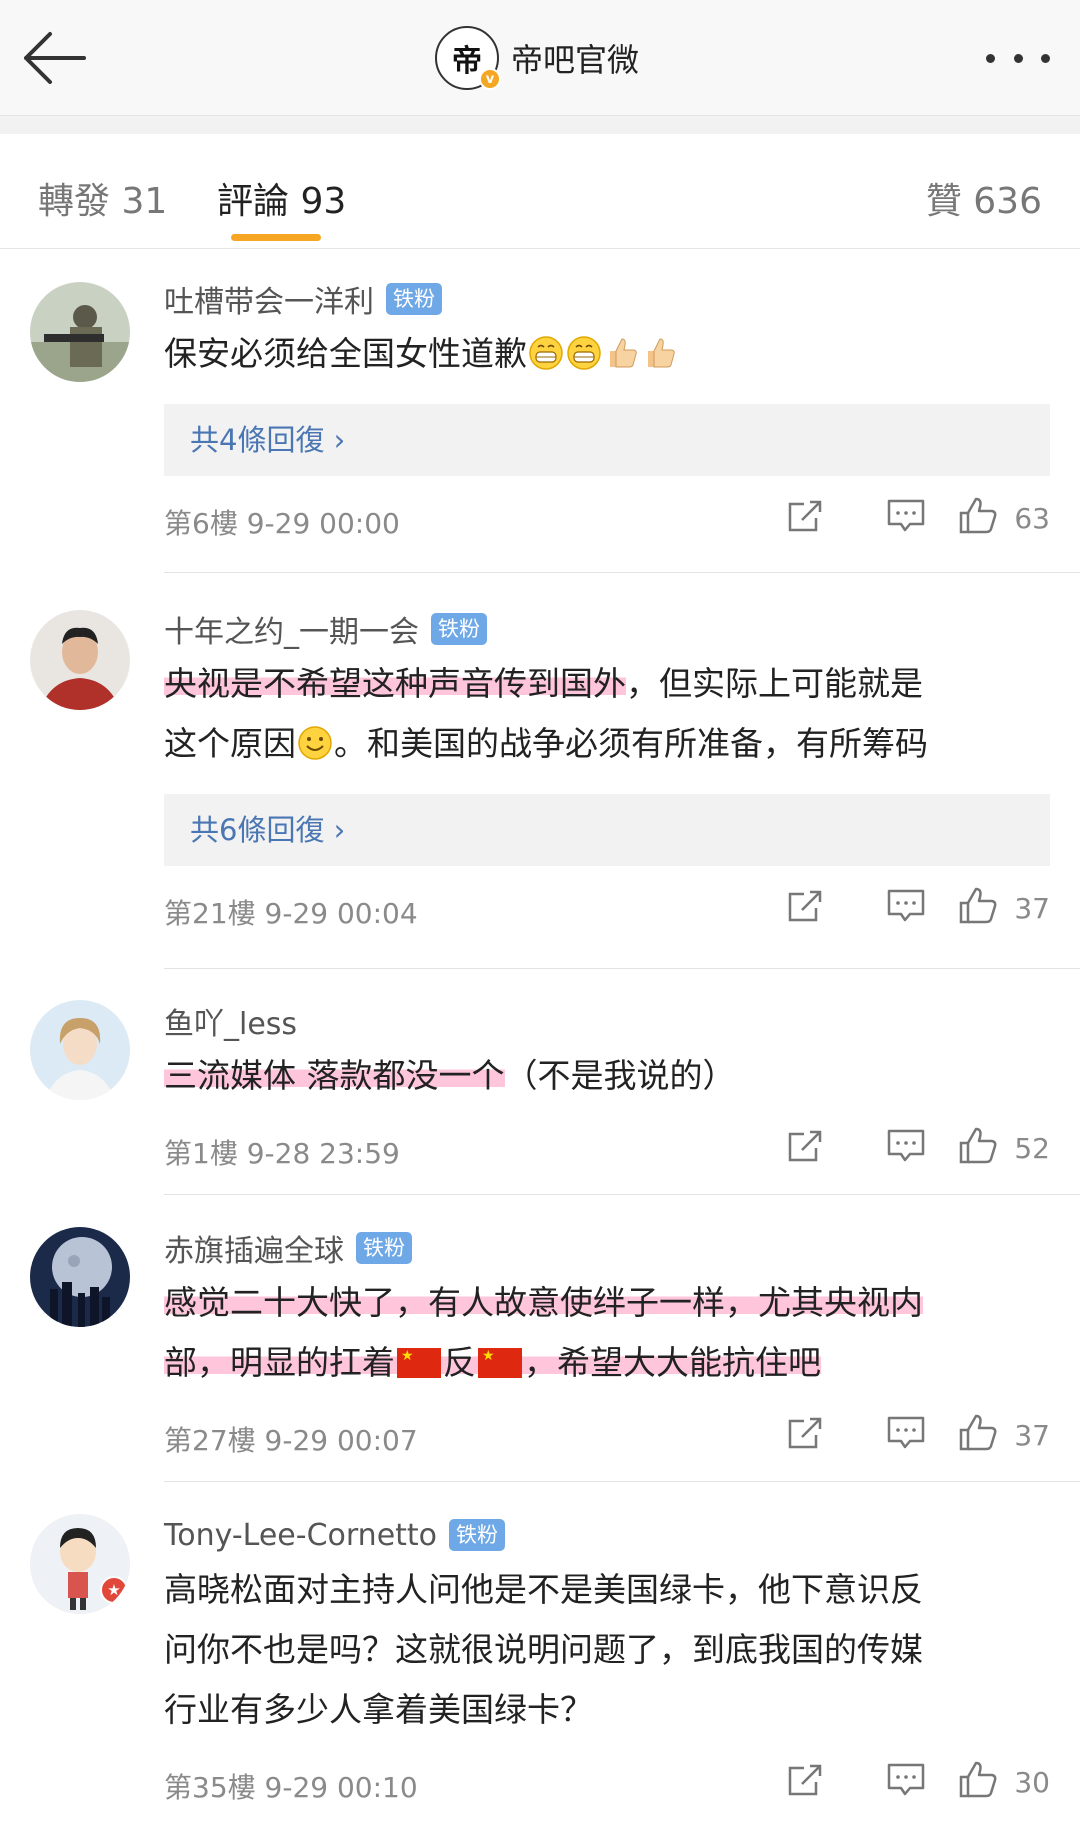 The image size is (1080, 1841). I want to click on floor-time: 第6樓 9-29 00:00, so click(282, 523).